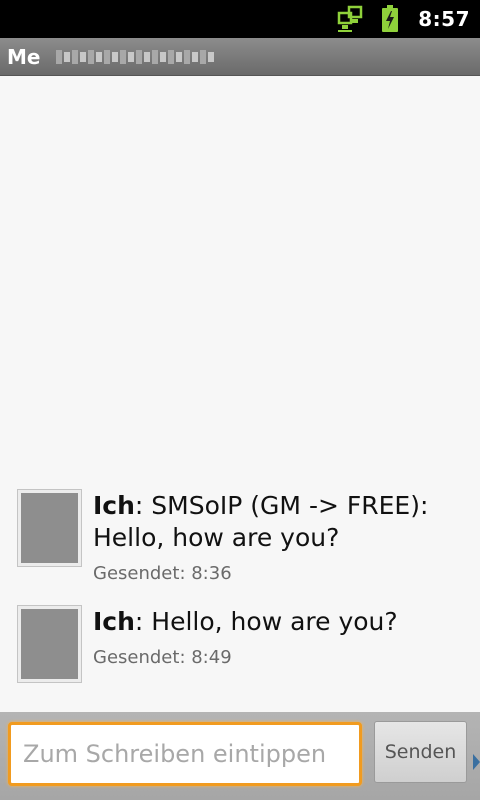  I want to click on data-sync-icon, so click(351, 19).